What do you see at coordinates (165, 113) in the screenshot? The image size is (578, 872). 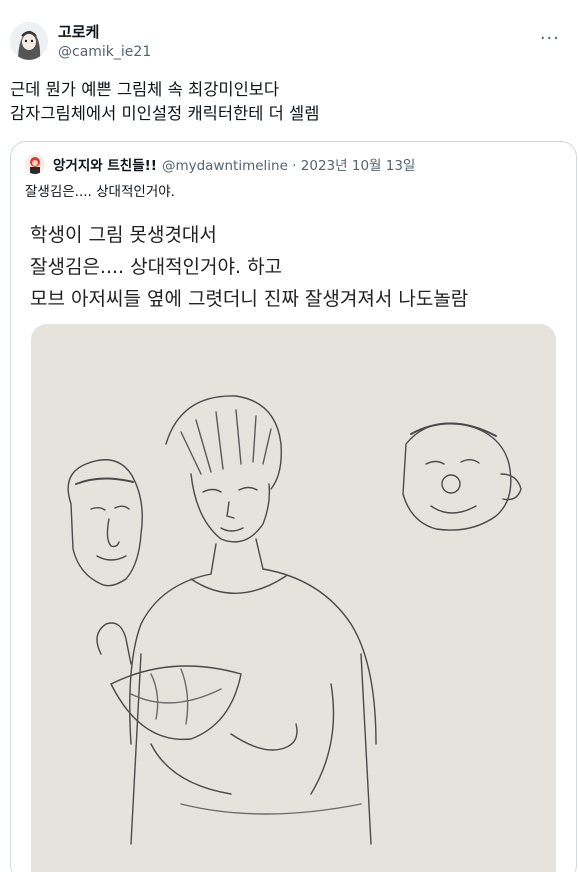 I see `tweet-text-line: 감자그림체에서 미인설정 캐릭터한테 더 셀렘` at bounding box center [165, 113].